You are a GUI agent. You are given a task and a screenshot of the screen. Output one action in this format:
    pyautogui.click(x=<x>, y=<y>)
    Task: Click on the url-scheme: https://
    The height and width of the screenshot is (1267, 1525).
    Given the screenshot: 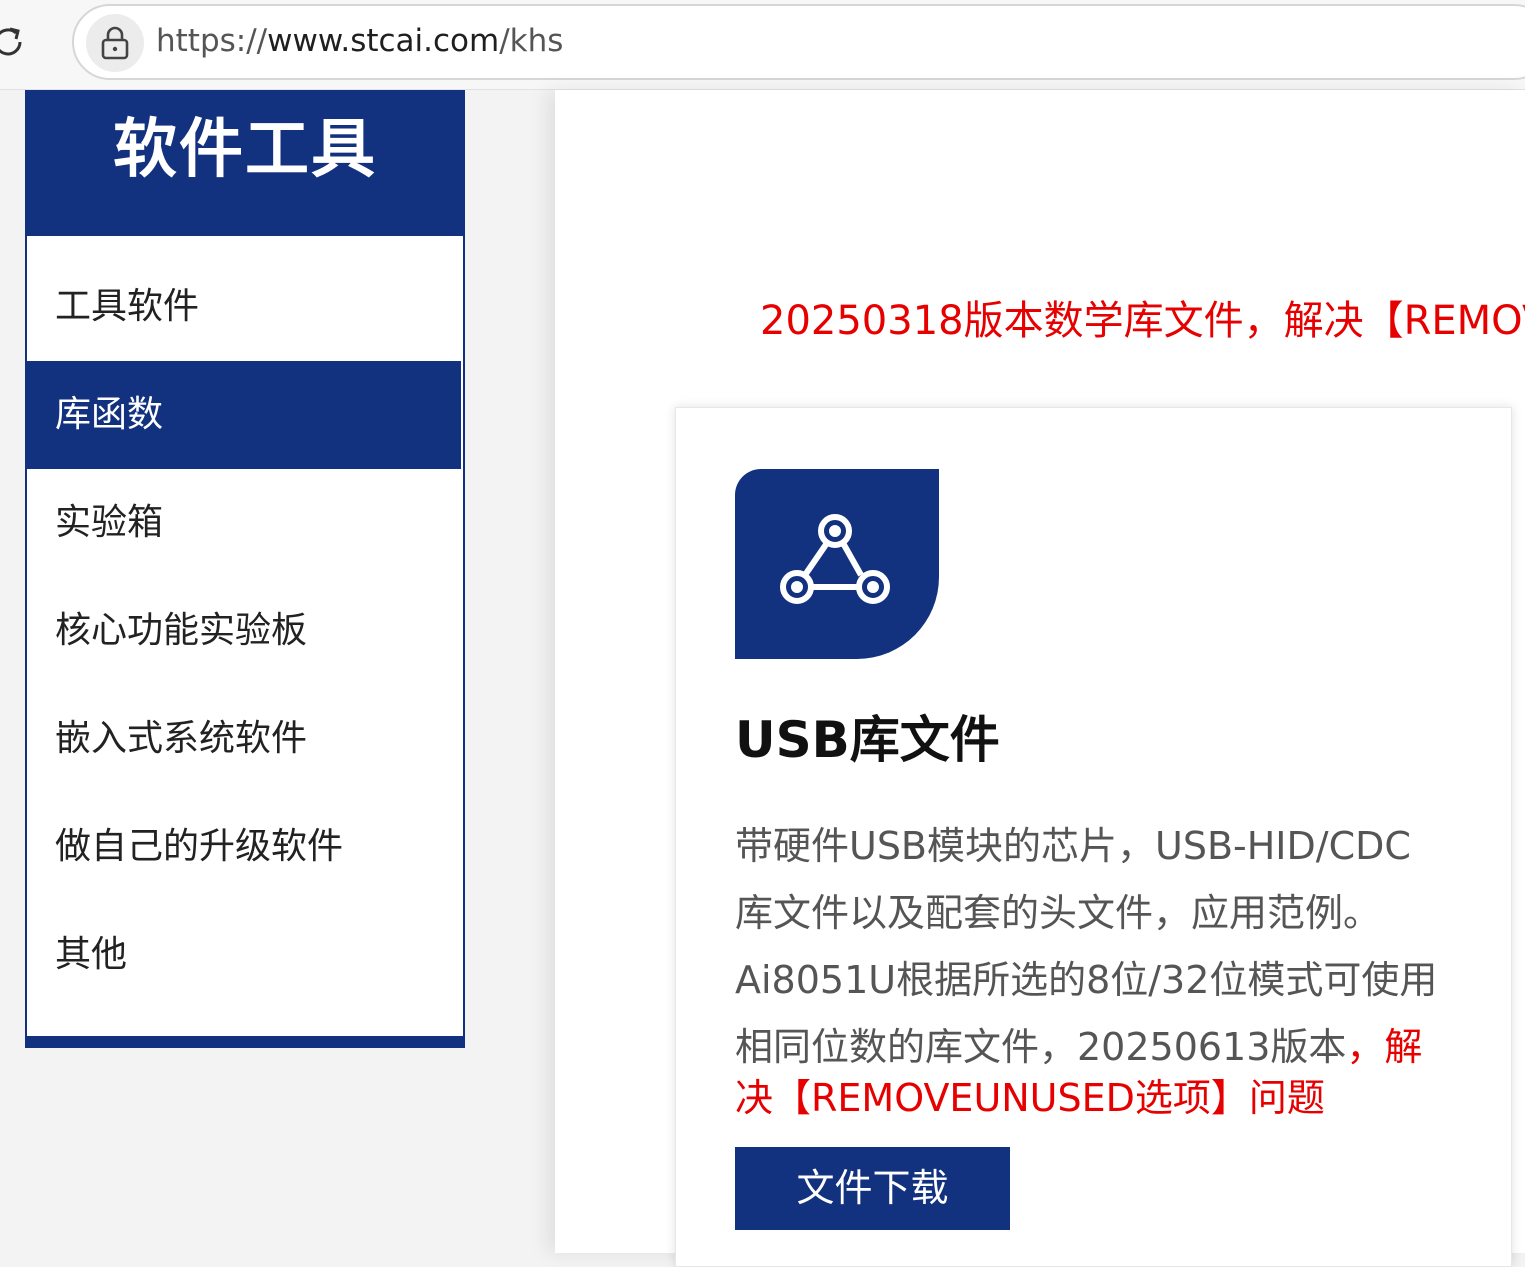 What is the action you would take?
    pyautogui.click(x=212, y=41)
    